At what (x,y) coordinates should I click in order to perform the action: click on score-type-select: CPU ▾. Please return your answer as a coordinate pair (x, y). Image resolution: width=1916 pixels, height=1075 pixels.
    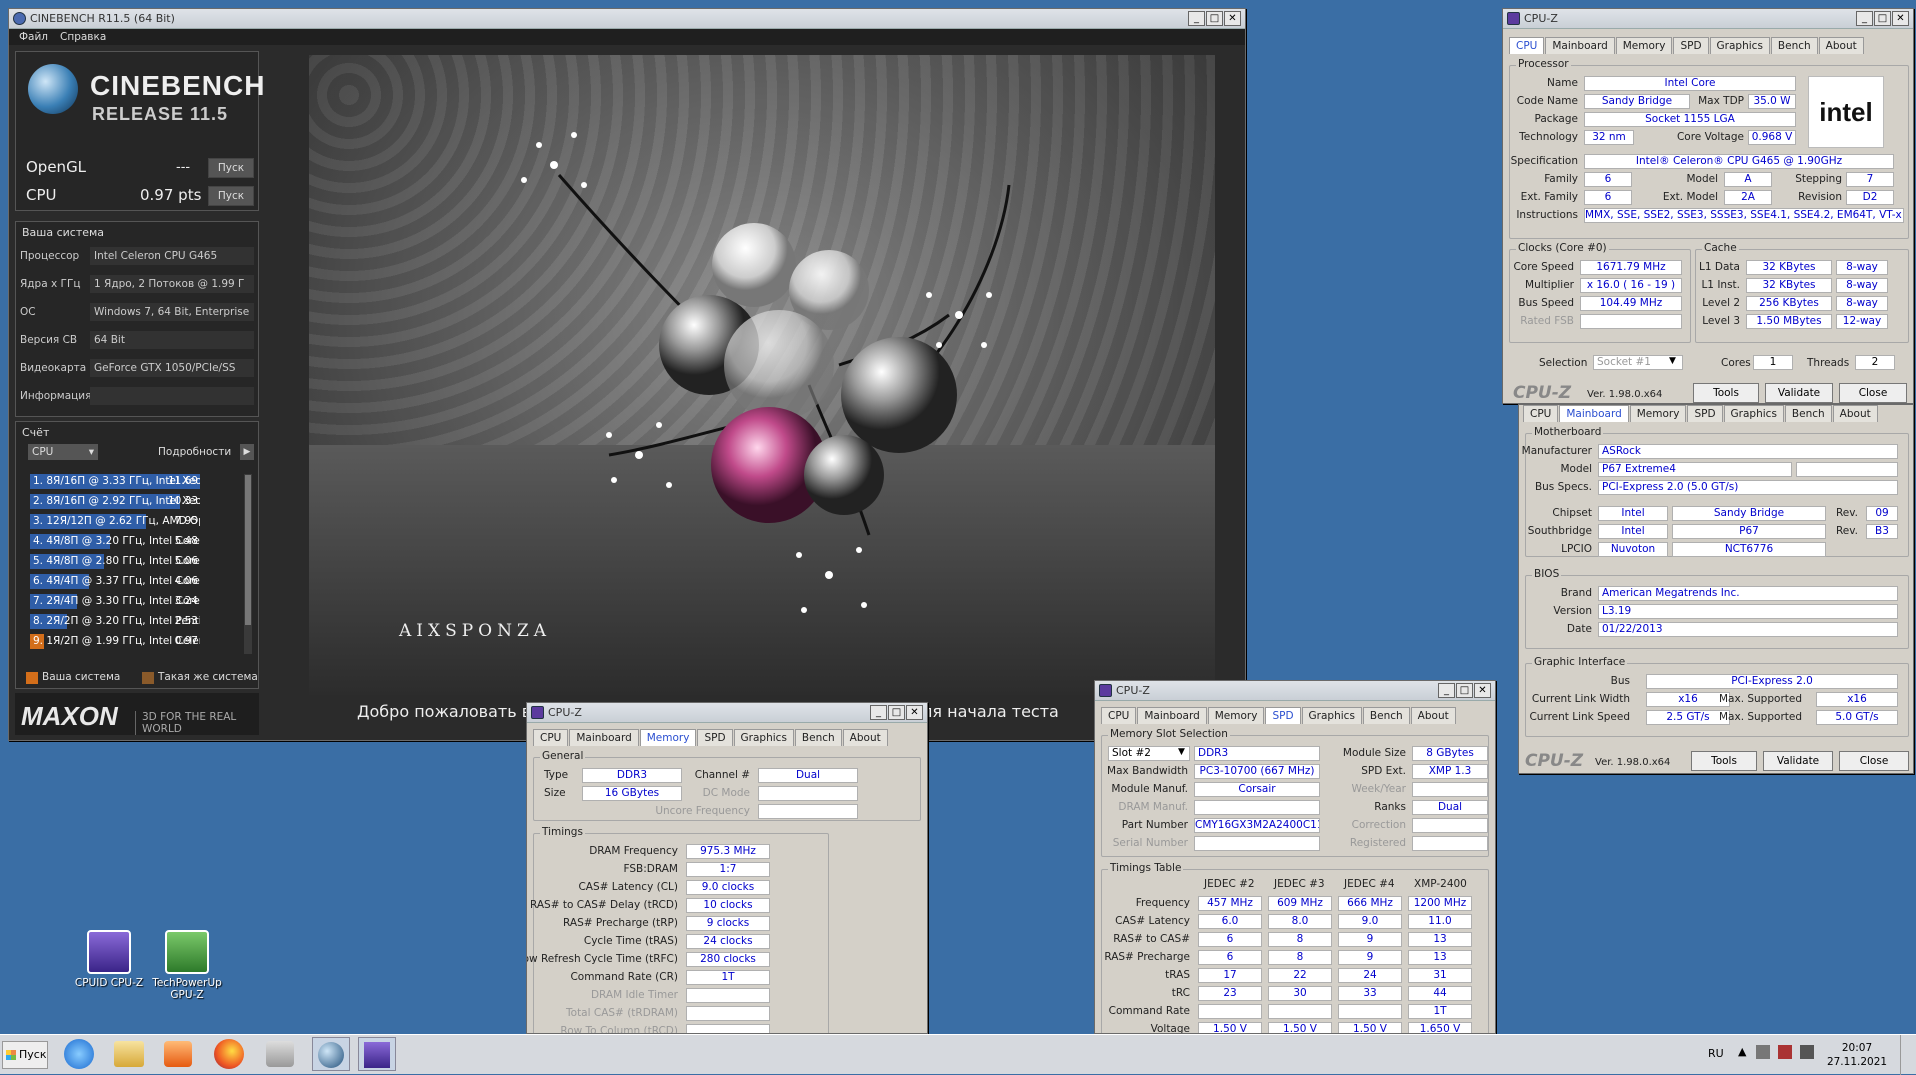
    Looking at the image, I should click on (63, 452).